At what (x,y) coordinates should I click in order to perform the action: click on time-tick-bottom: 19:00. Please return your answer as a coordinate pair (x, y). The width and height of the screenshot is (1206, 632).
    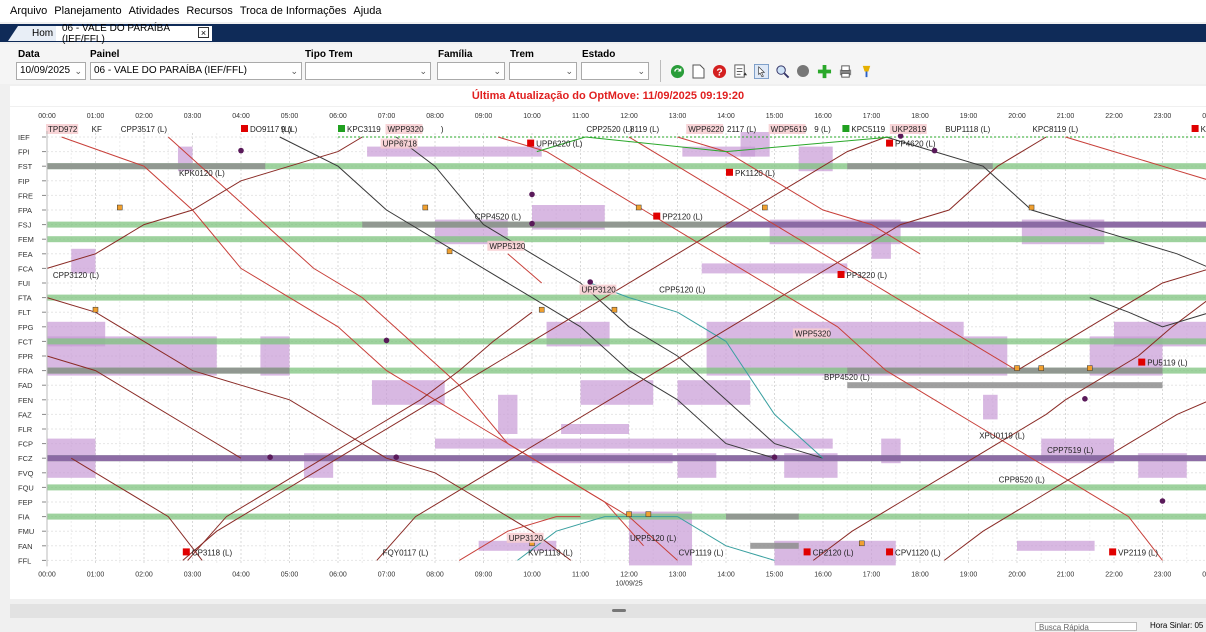
    Looking at the image, I should click on (969, 574).